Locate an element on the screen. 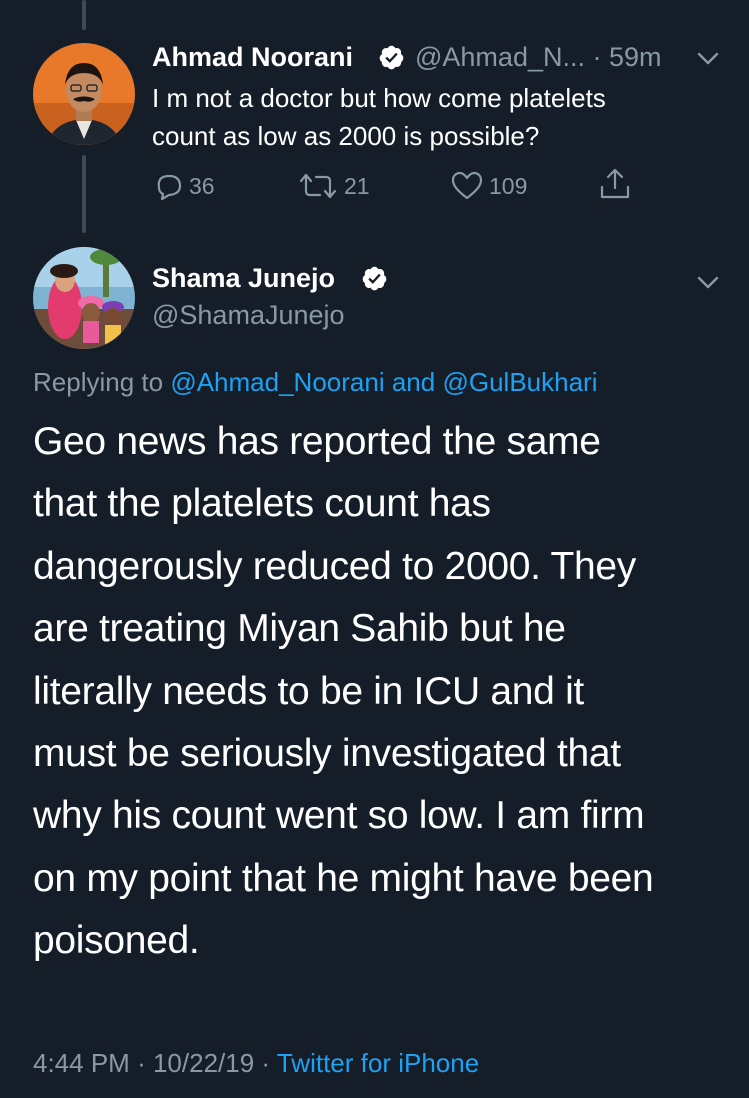 The image size is (749, 1098). replying-user-gul: @GulBukhari is located at coordinates (519, 382).